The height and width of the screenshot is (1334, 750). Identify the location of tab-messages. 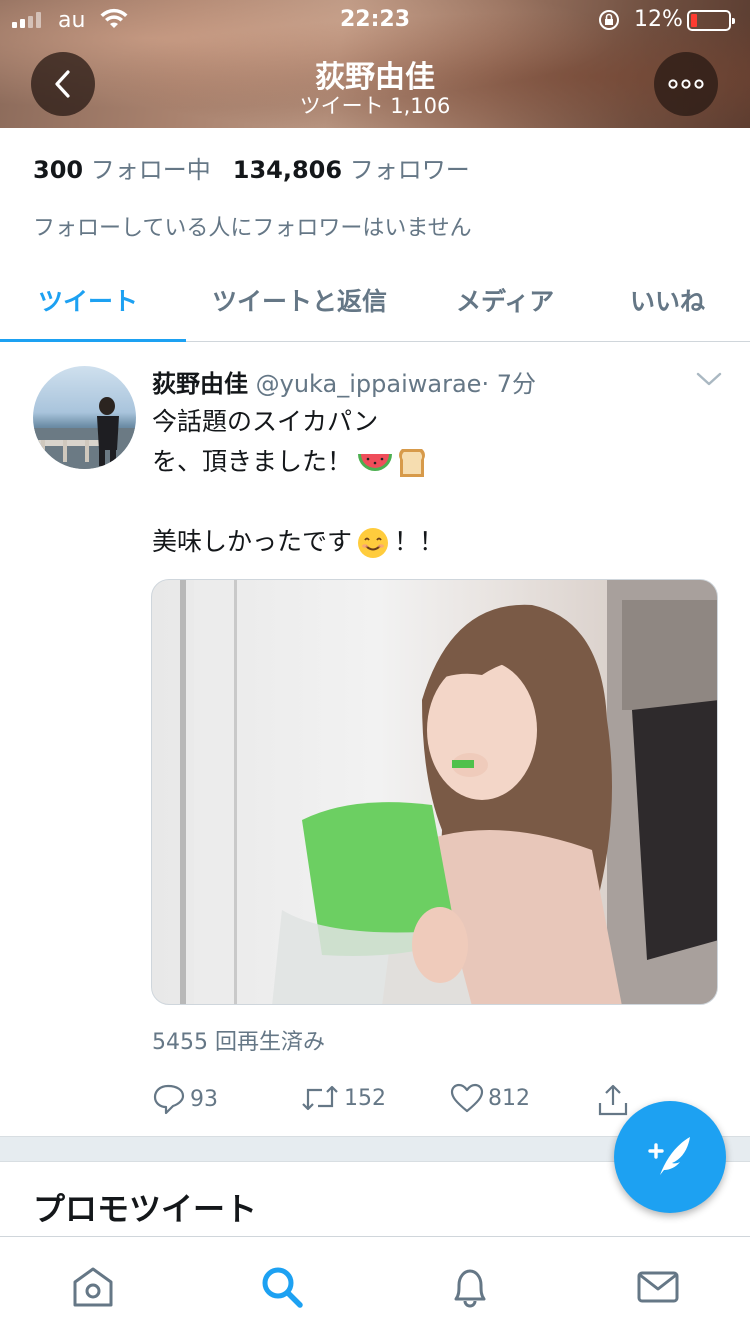
(658, 1287).